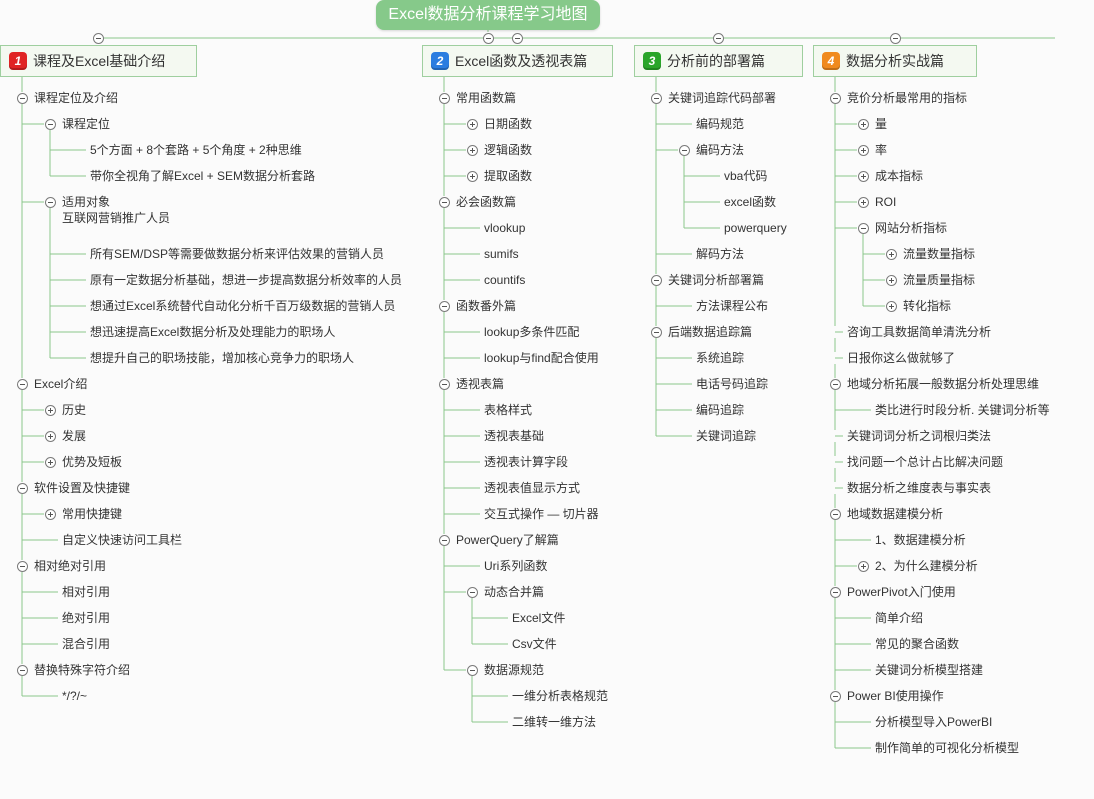 Image resolution: width=1094 pixels, height=799 pixels. What do you see at coordinates (929, 670) in the screenshot?
I see `topic-node: 关键词分析模型搭建` at bounding box center [929, 670].